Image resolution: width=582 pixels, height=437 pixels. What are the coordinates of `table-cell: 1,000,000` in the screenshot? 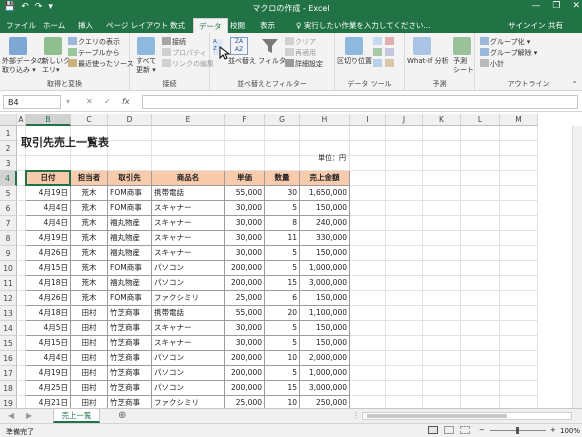 It's located at (325, 268).